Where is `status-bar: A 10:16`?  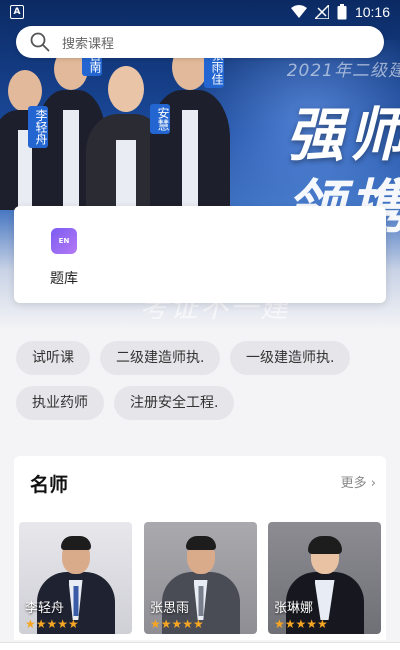
status-bar: A 10:16 is located at coordinates (200, 12).